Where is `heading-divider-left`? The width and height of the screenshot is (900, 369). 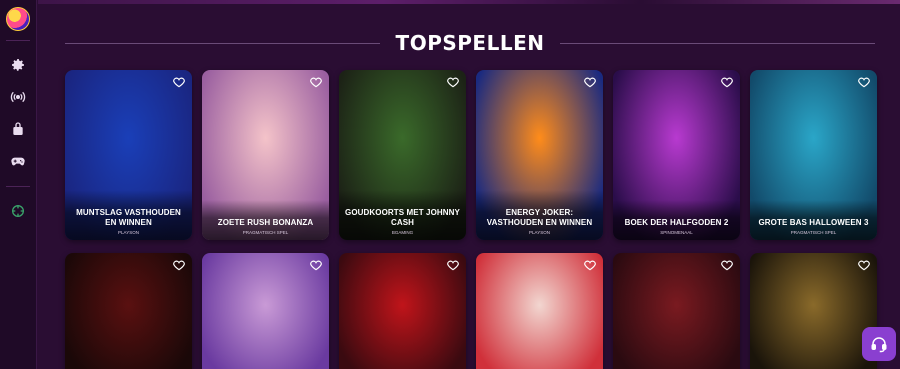
heading-divider-left is located at coordinates (222, 43).